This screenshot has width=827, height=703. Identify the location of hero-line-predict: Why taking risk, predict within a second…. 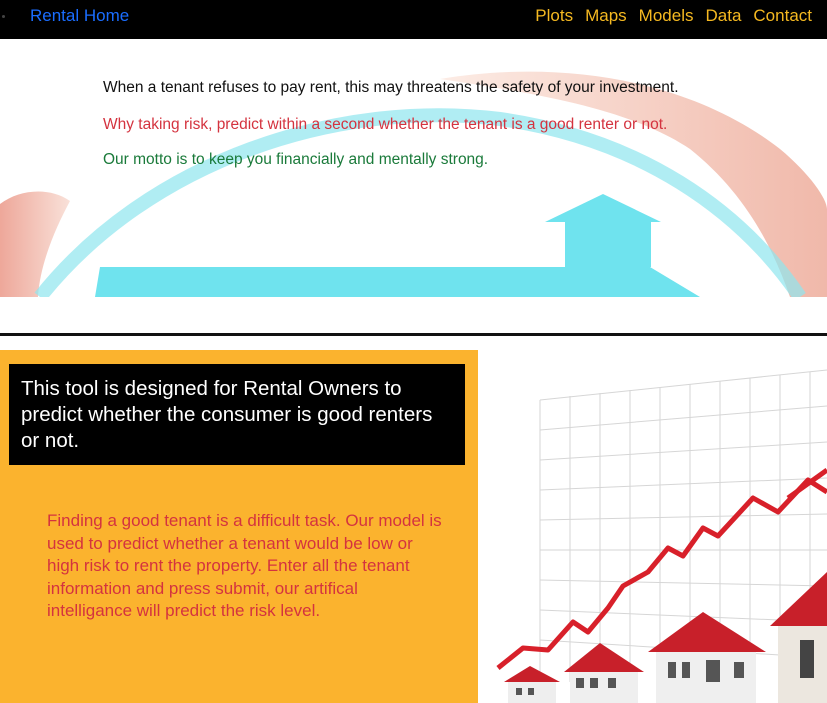
(385, 124).